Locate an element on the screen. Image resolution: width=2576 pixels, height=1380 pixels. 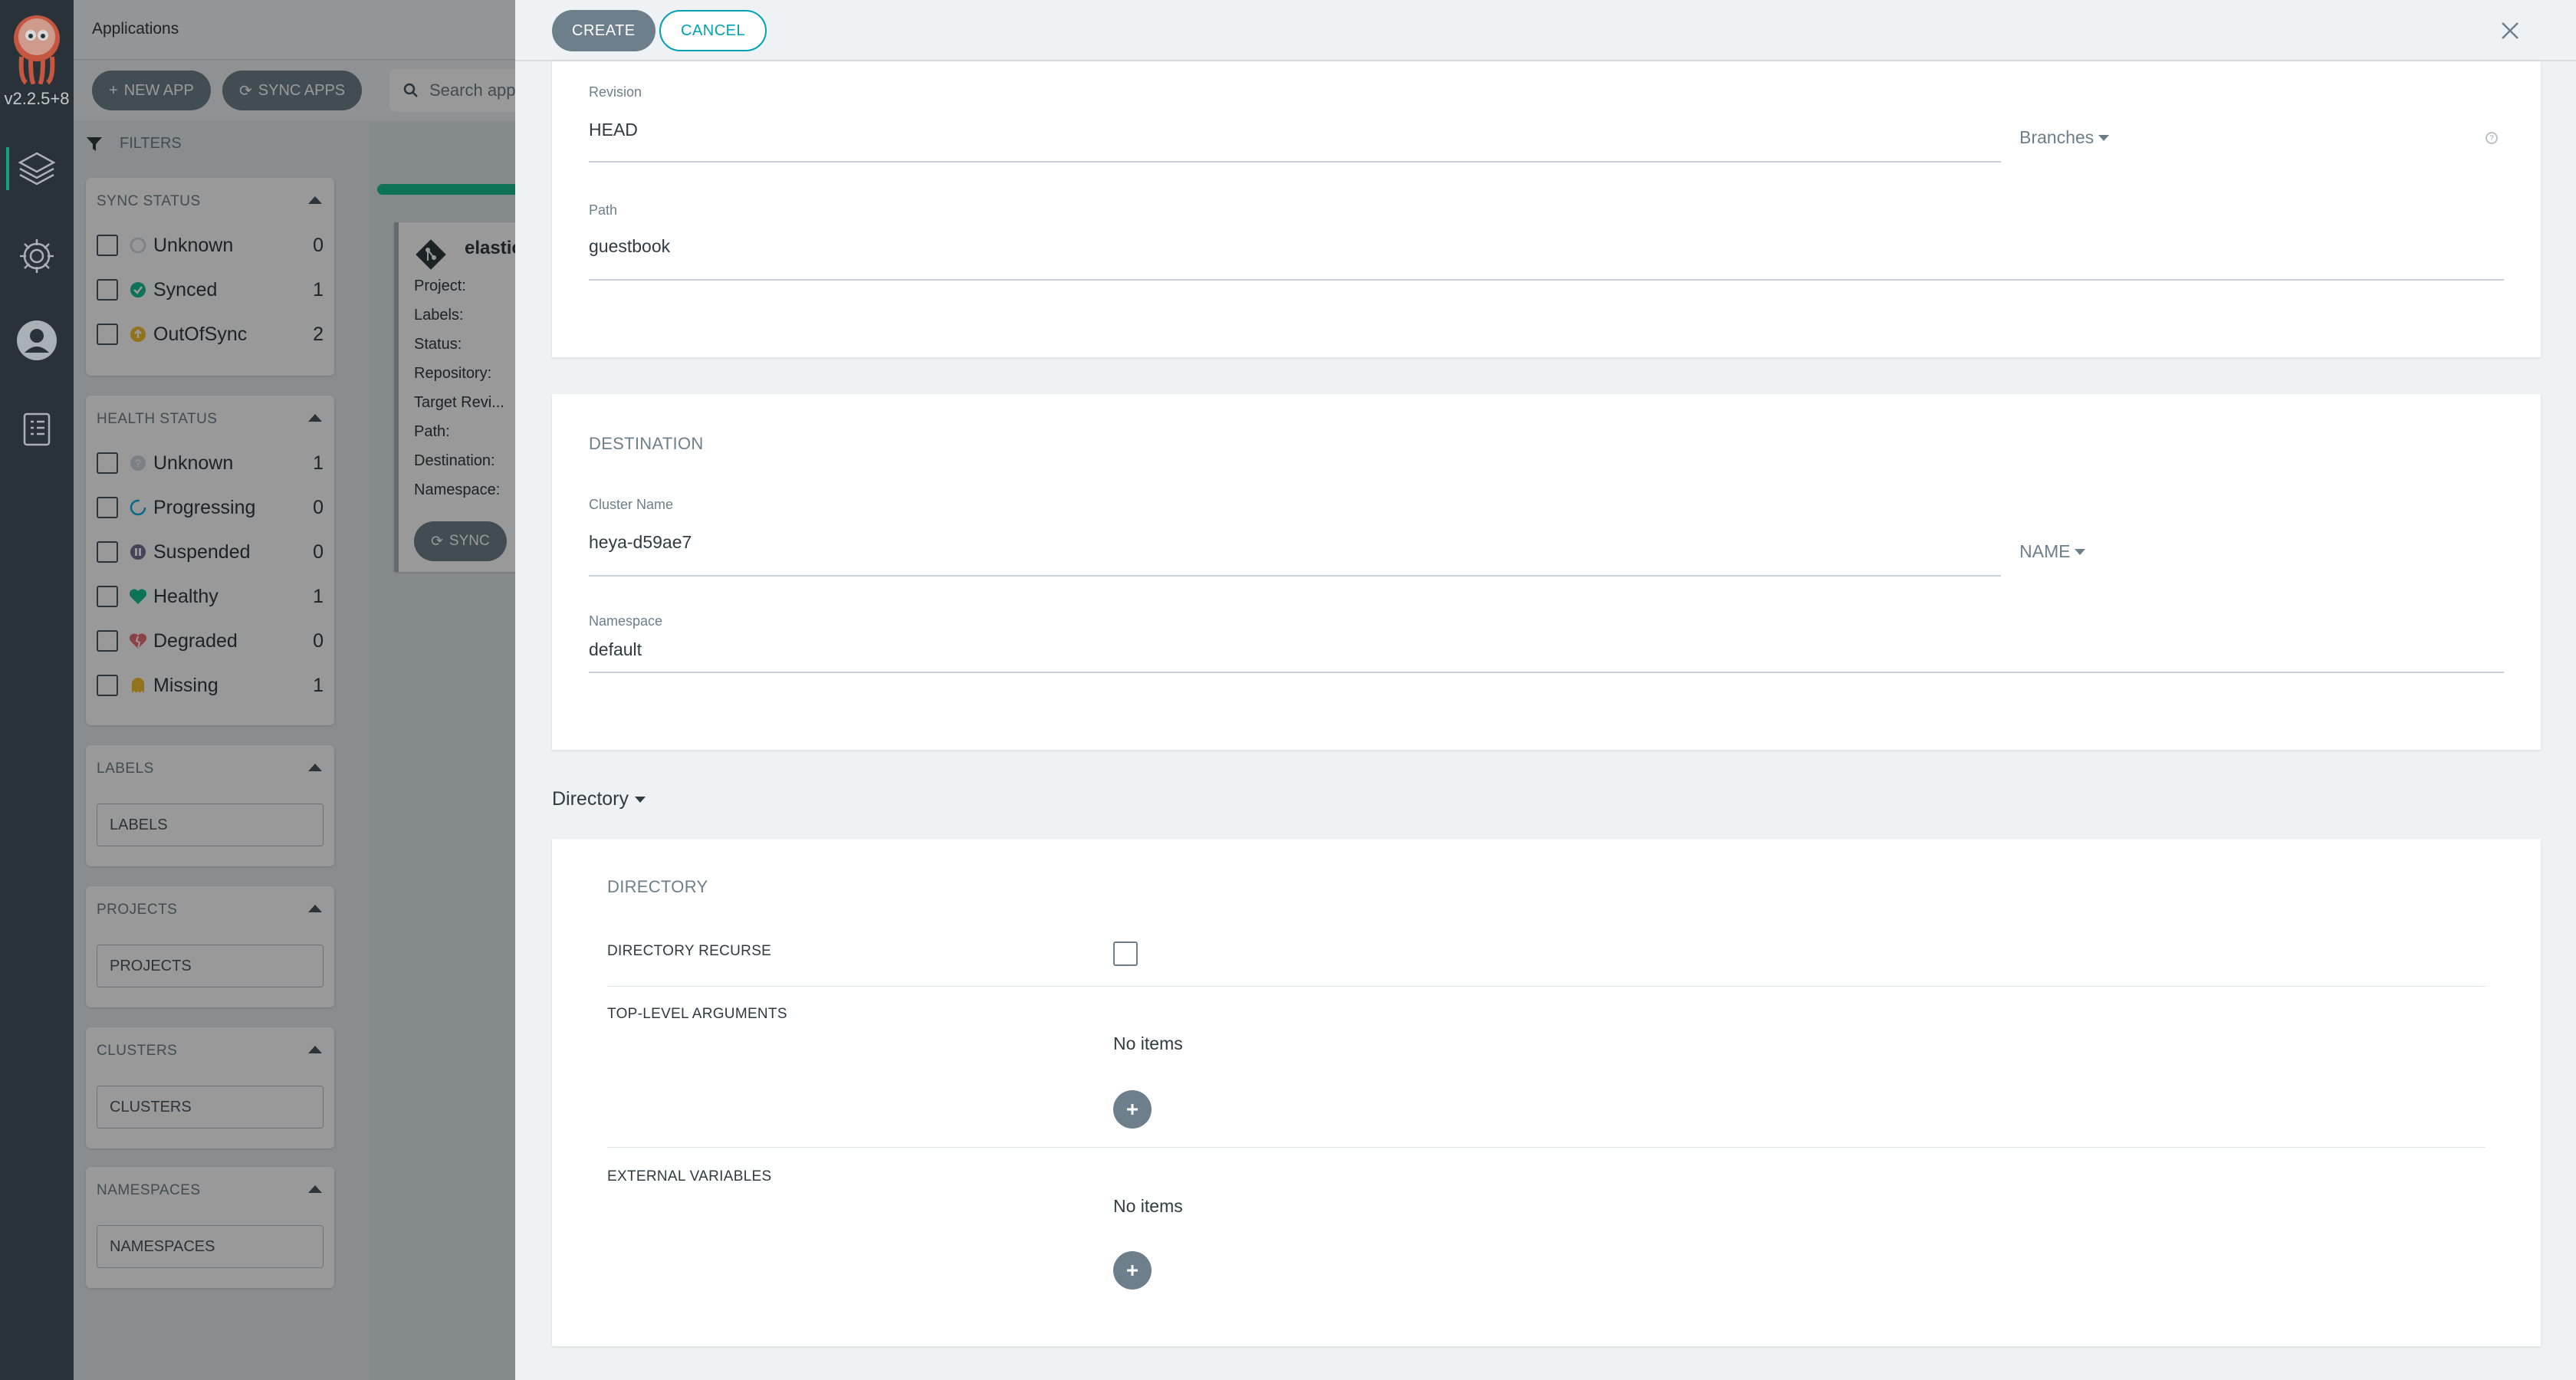
directory-title: DIRECTORY is located at coordinates (657, 887).